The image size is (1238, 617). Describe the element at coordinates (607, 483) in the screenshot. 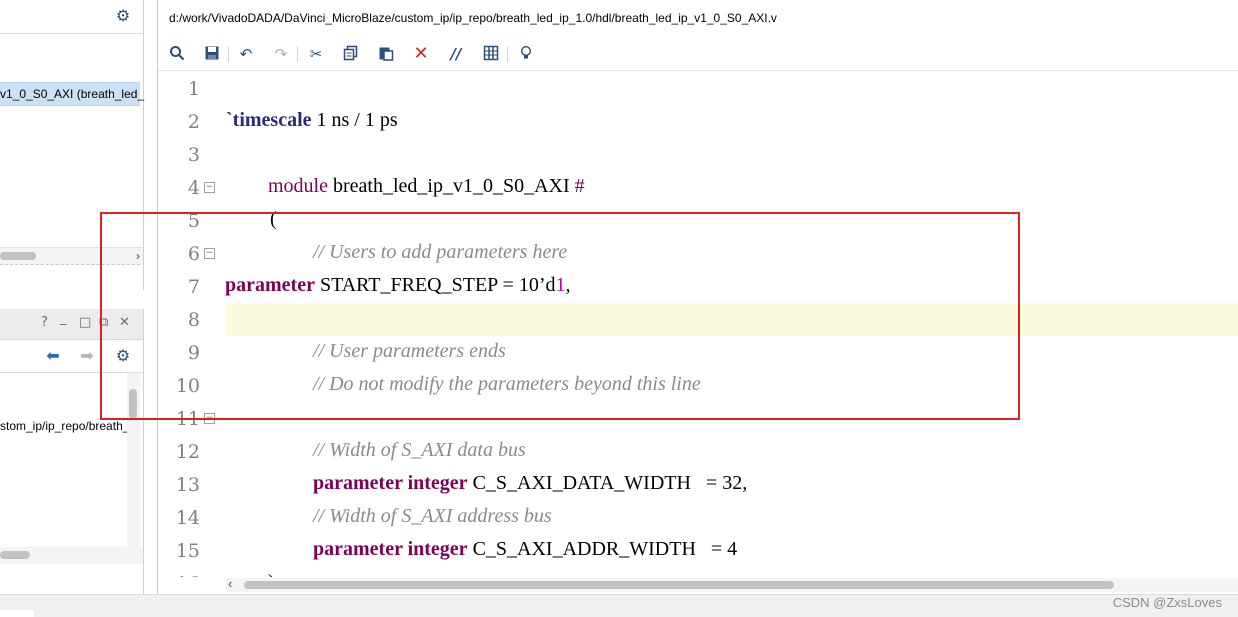

I see `code-token: C_S_AXI_DATA_WIDTH = 32,` at that location.